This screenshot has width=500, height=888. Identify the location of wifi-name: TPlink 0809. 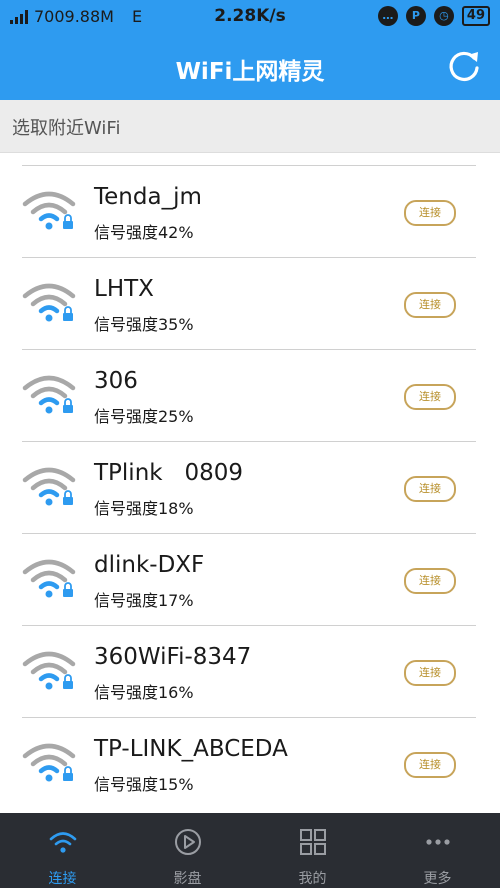
(169, 473).